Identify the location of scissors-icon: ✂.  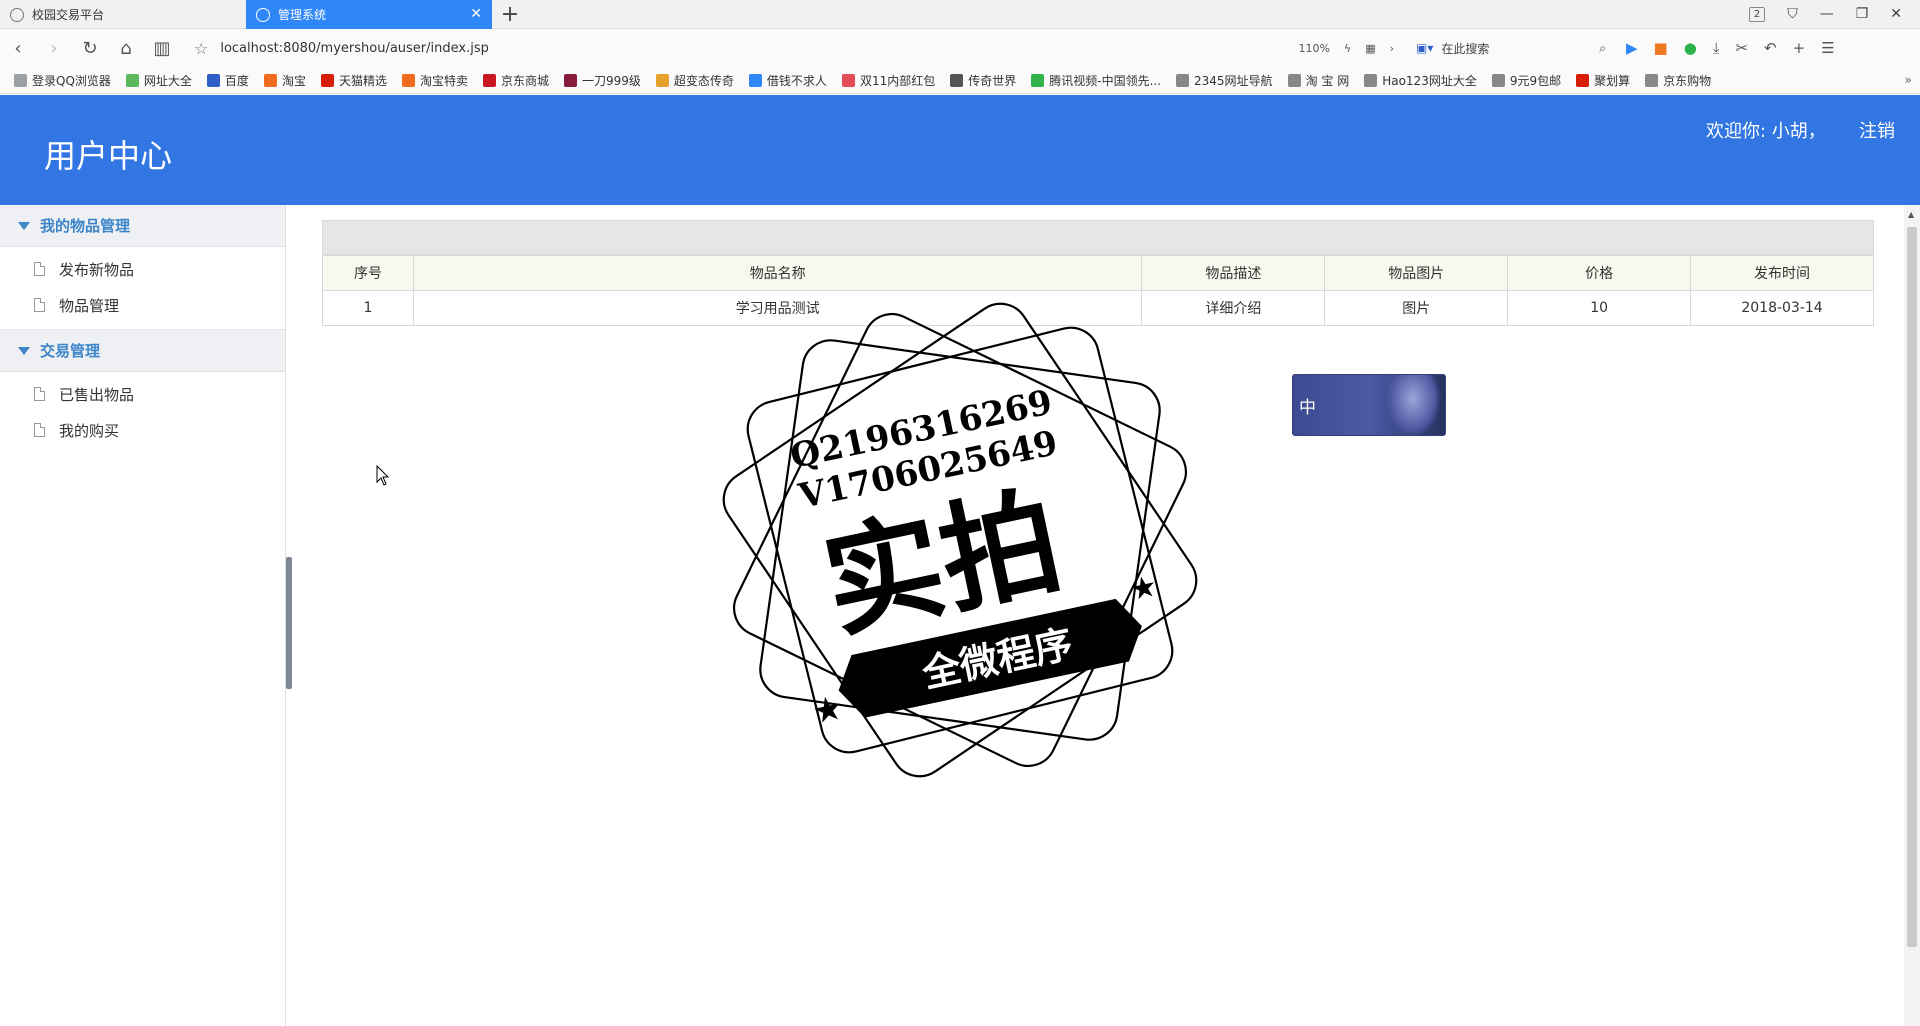
(1741, 48).